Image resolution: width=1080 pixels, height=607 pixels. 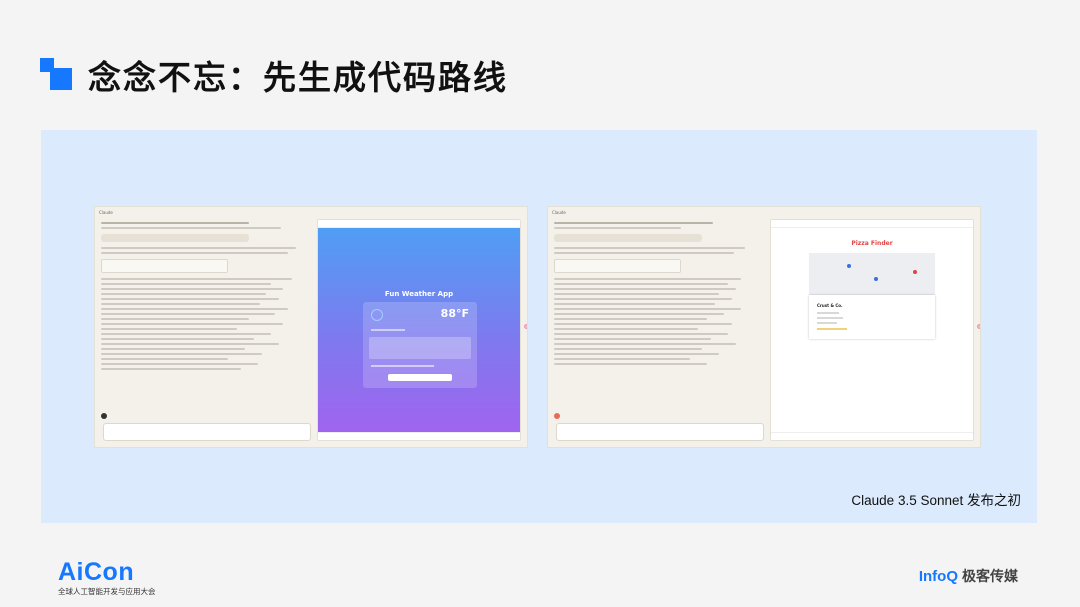 I want to click on map, so click(x=872, y=274).